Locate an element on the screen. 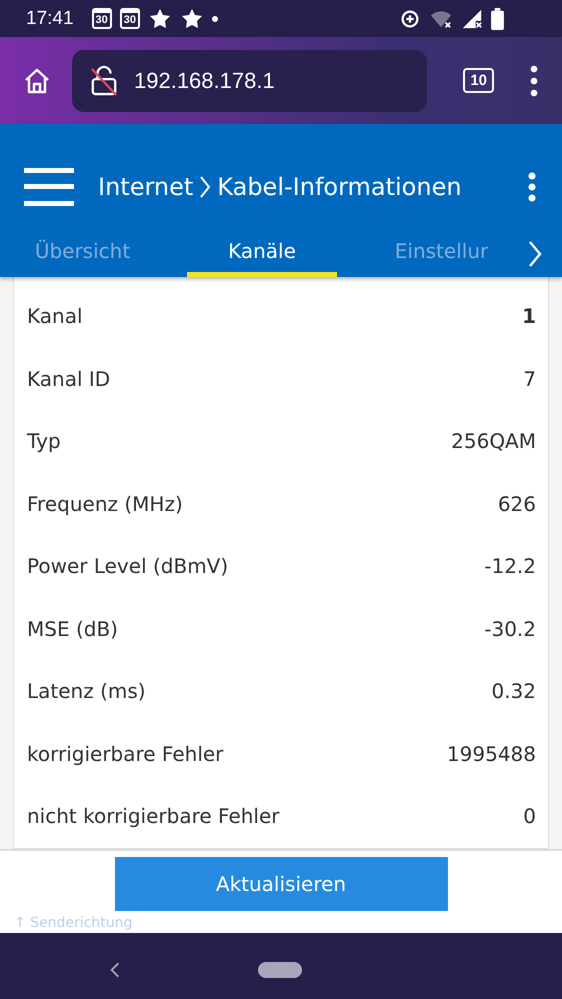 This screenshot has width=562, height=999. menu-icon is located at coordinates (49, 187).